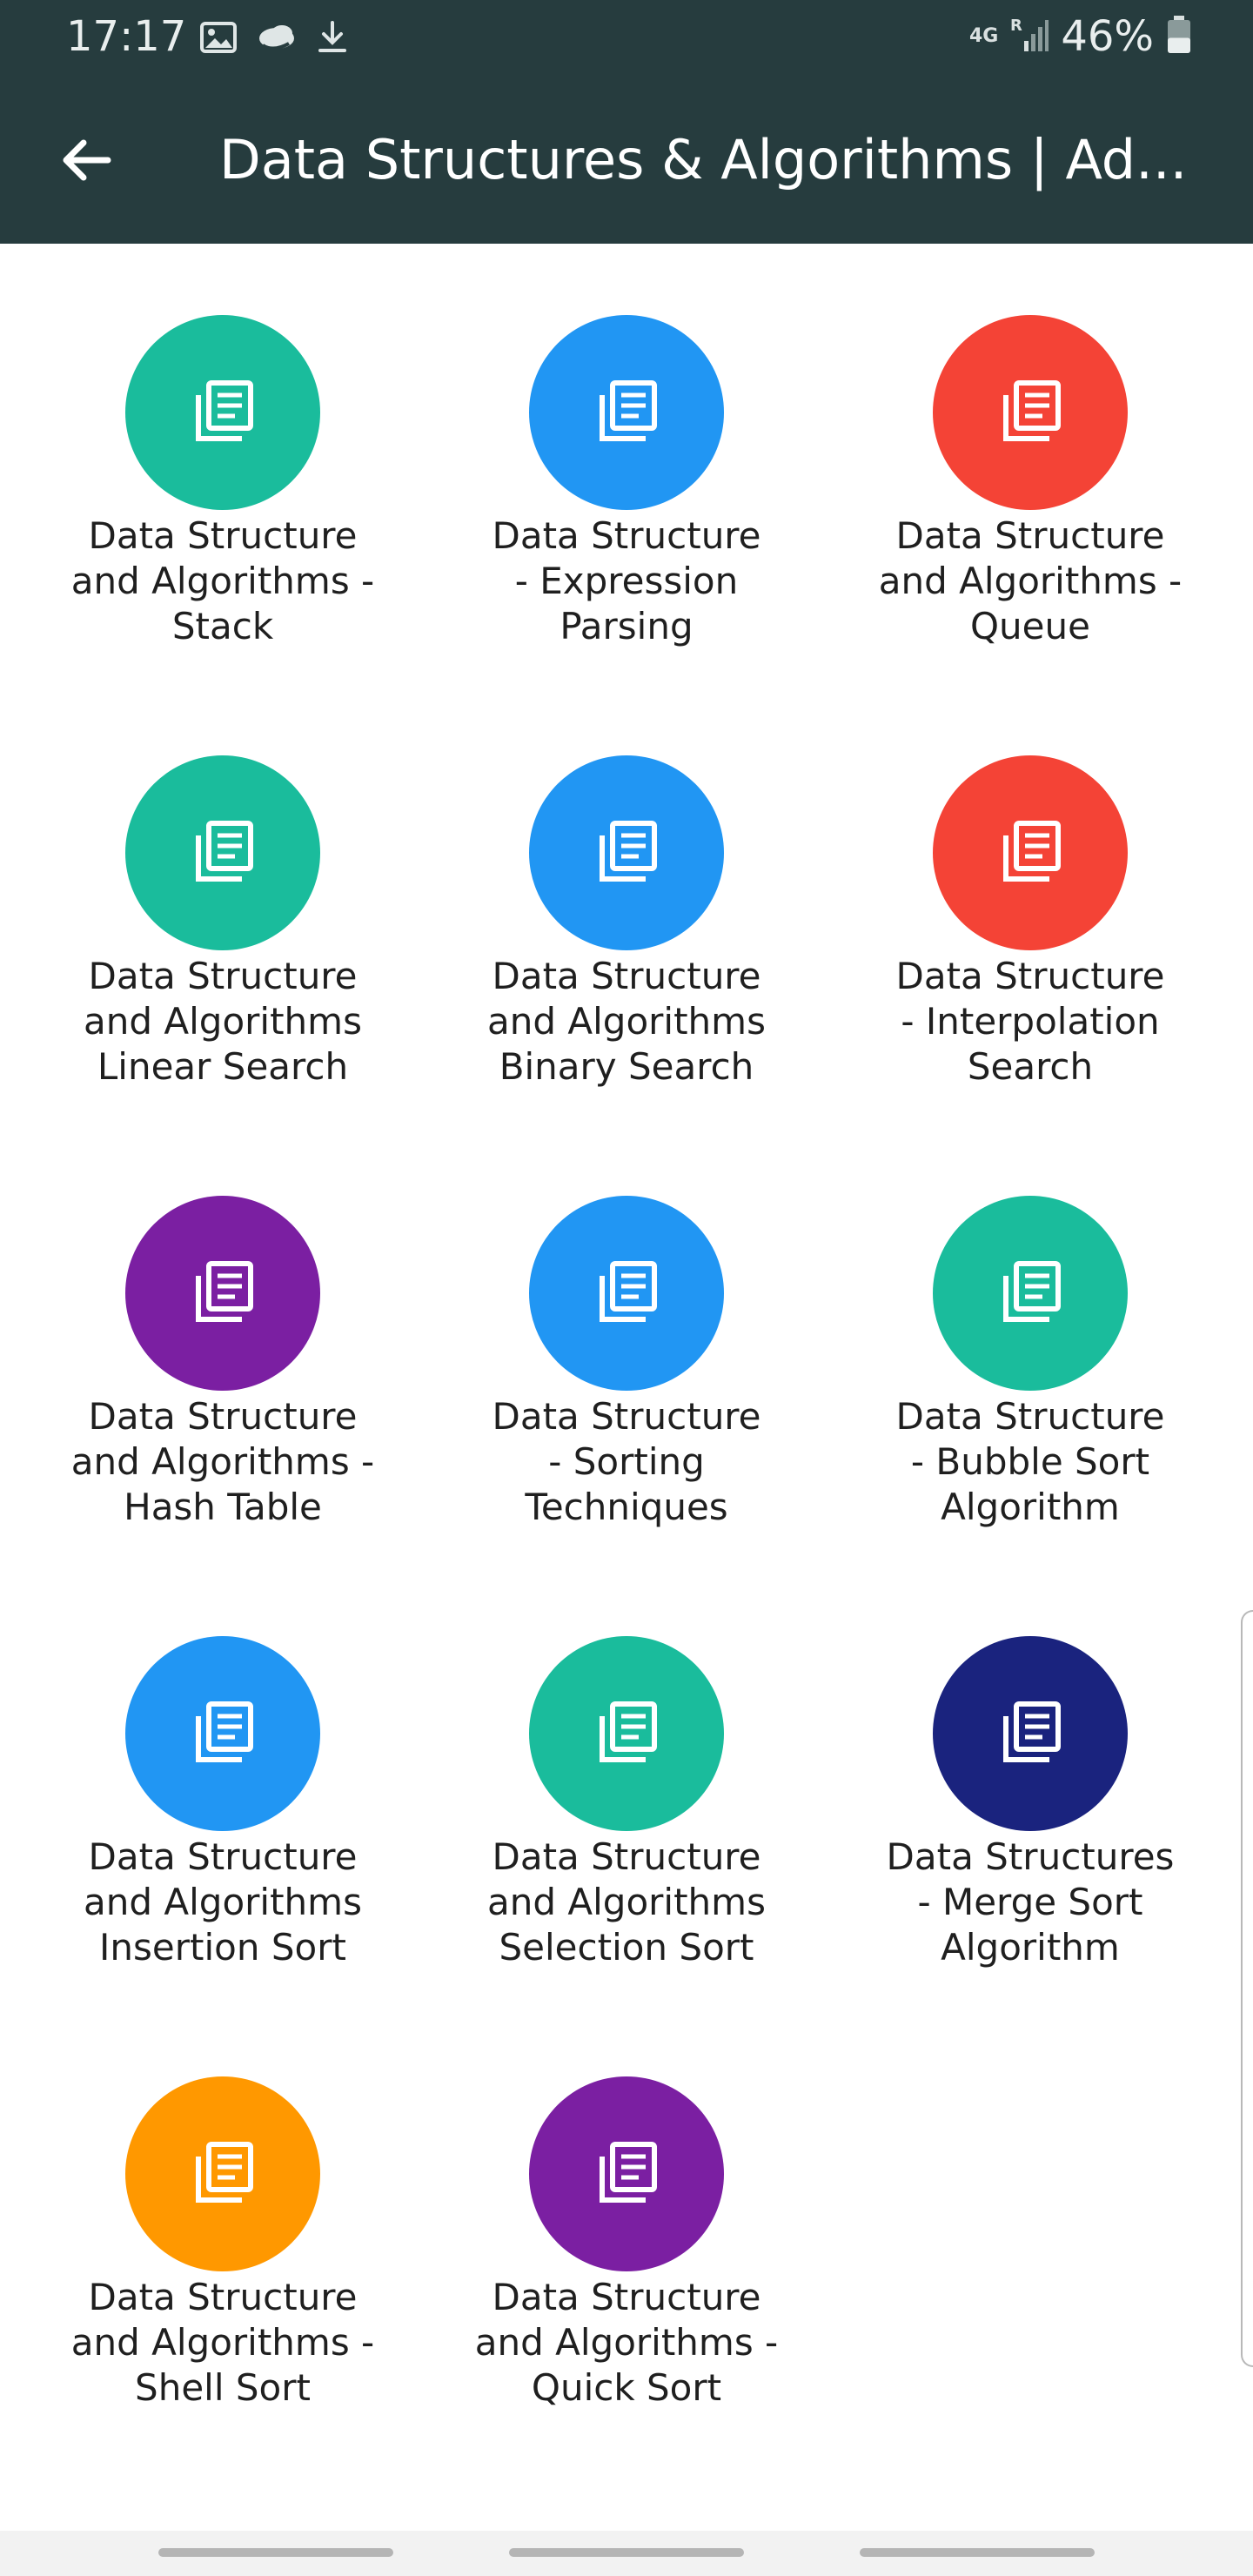 The width and height of the screenshot is (1253, 2576). Describe the element at coordinates (1179, 37) in the screenshot. I see `battery-icon` at that location.